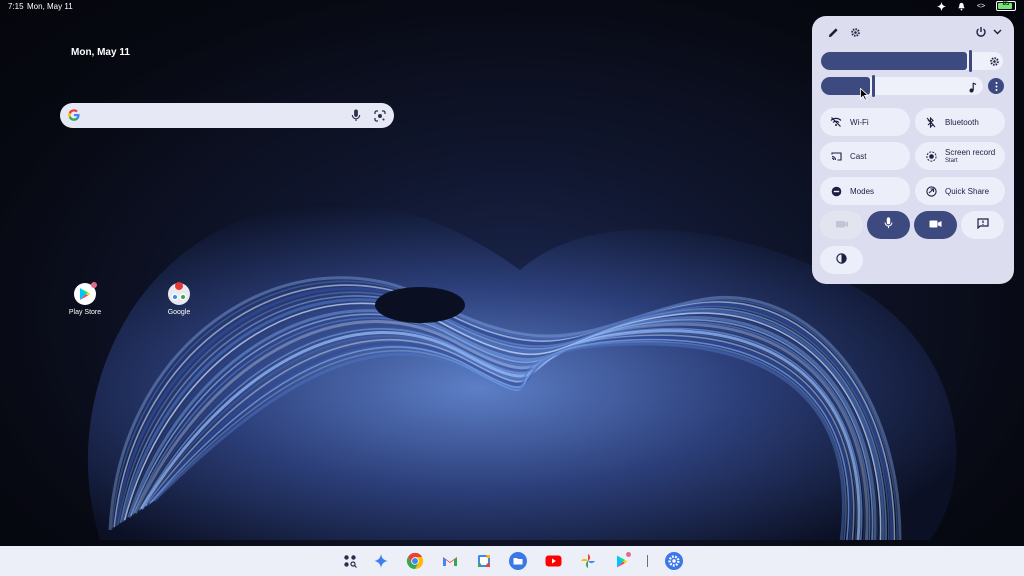  I want to click on search-bar, so click(227, 115).